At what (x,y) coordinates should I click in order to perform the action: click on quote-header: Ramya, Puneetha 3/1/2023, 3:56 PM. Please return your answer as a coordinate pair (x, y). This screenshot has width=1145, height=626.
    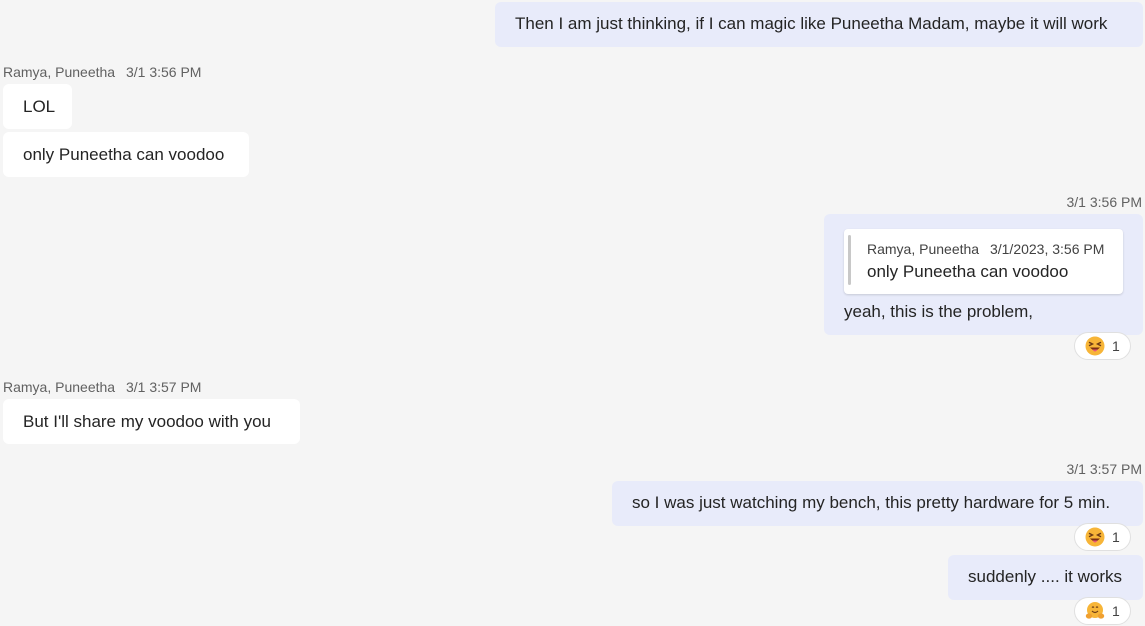
    Looking at the image, I should click on (985, 249).